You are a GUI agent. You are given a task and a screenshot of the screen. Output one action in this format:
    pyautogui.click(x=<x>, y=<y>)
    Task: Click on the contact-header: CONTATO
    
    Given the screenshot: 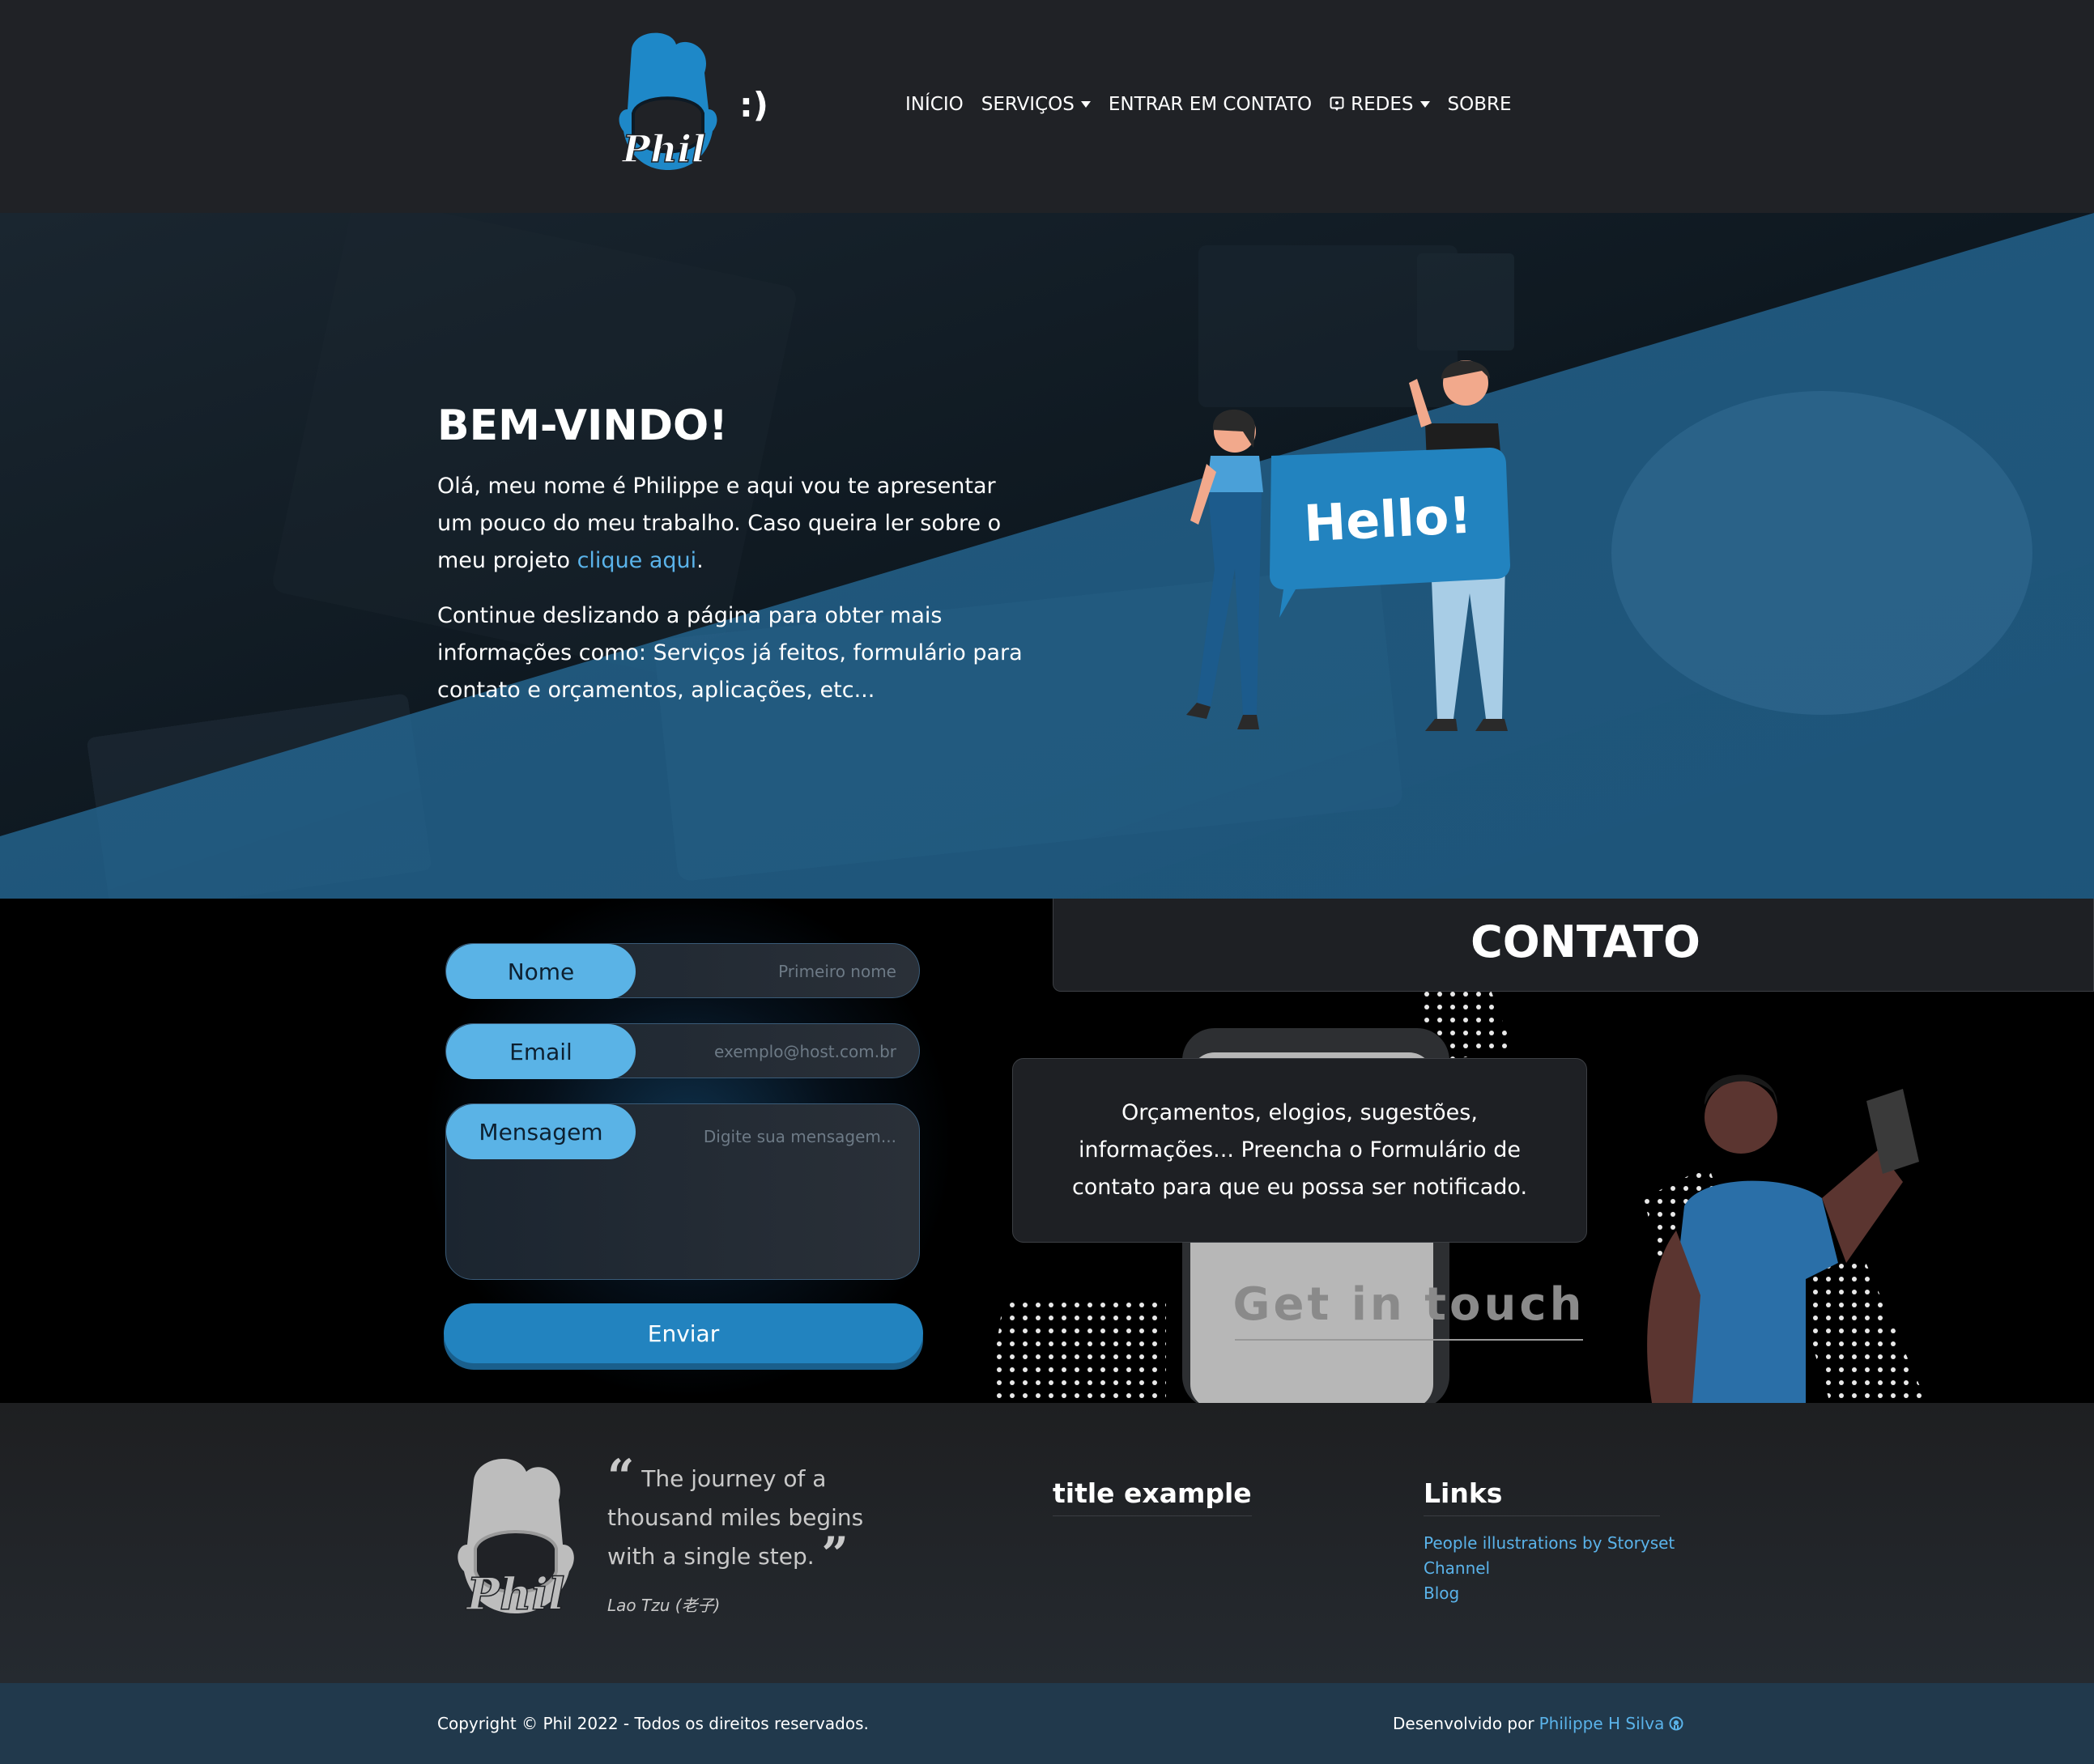 What is the action you would take?
    pyautogui.click(x=1573, y=946)
    